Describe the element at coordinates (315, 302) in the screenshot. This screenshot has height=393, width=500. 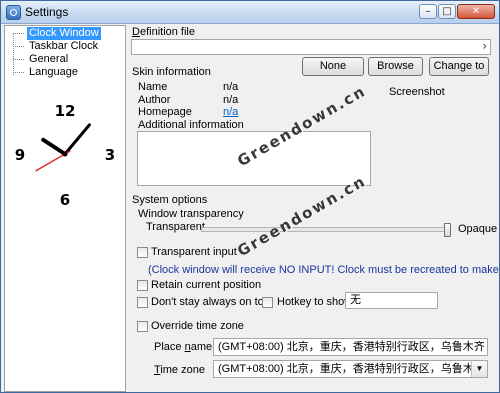
I see `hotkey-label: Hotkey to show` at that location.